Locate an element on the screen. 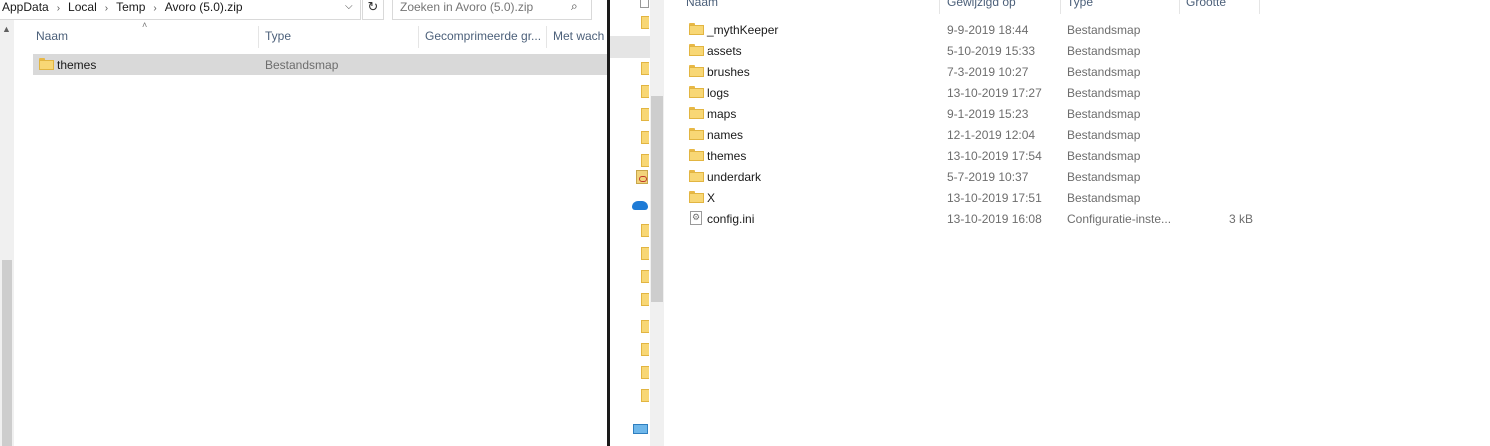 This screenshot has height=446, width=1490. navigation-scrollbar is located at coordinates (657, 223).